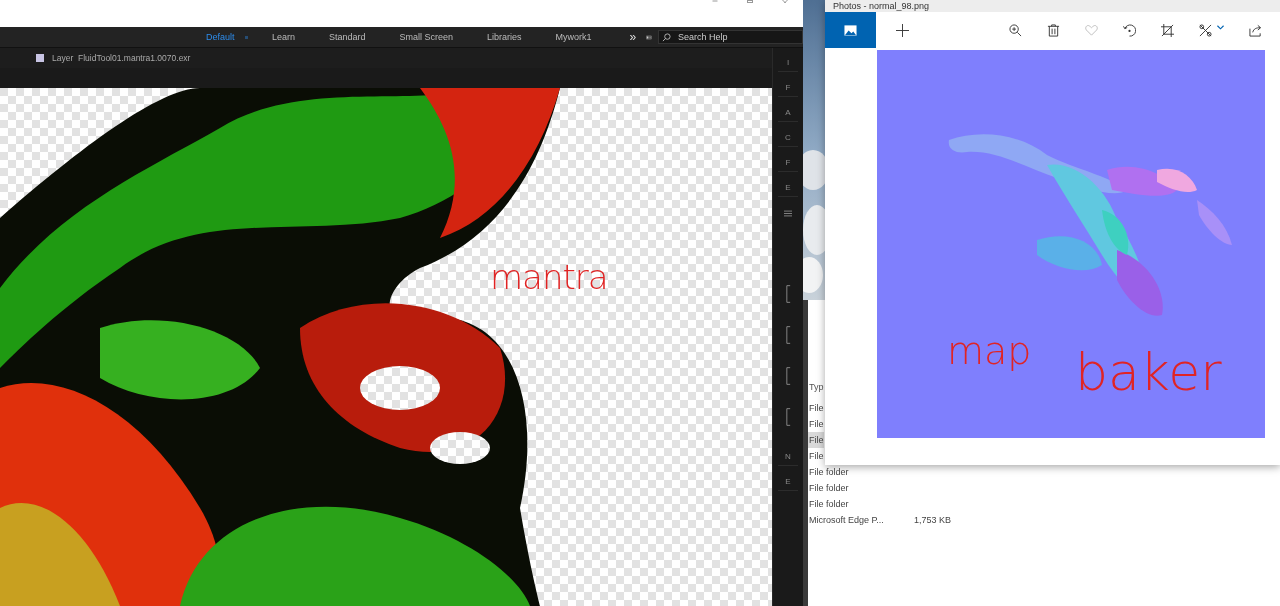  What do you see at coordinates (283, 37) in the screenshot?
I see `workspace-tab: Learn` at bounding box center [283, 37].